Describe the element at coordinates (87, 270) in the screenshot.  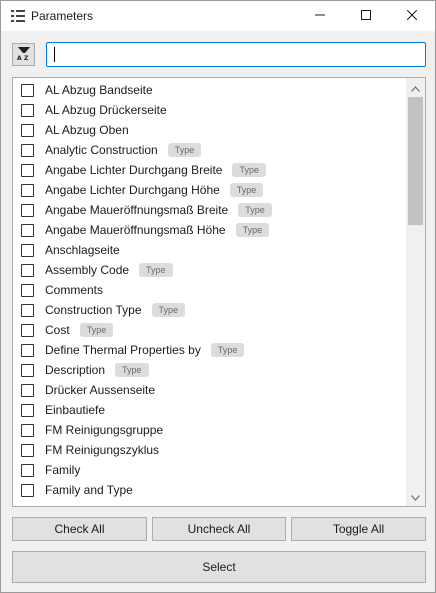
I see `parameter-name: Assembly Code` at that location.